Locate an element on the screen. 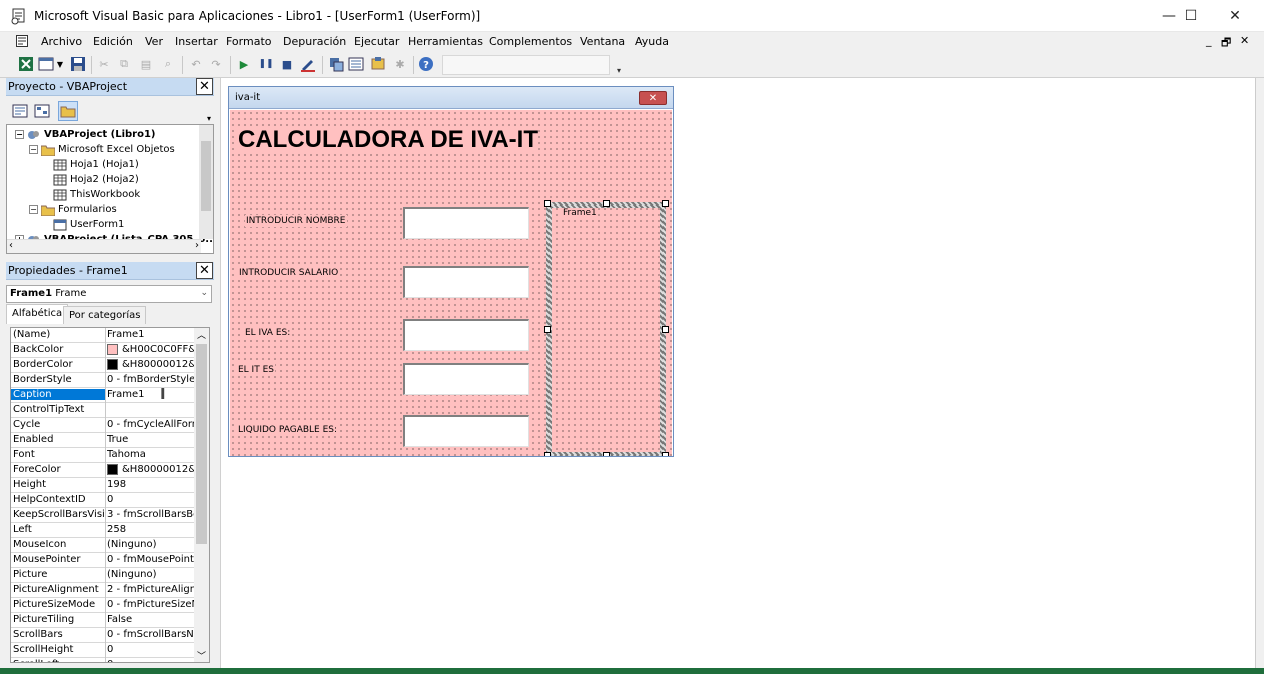 The image size is (1264, 674). mdi-minimize-button: _ is located at coordinates (1209, 40).